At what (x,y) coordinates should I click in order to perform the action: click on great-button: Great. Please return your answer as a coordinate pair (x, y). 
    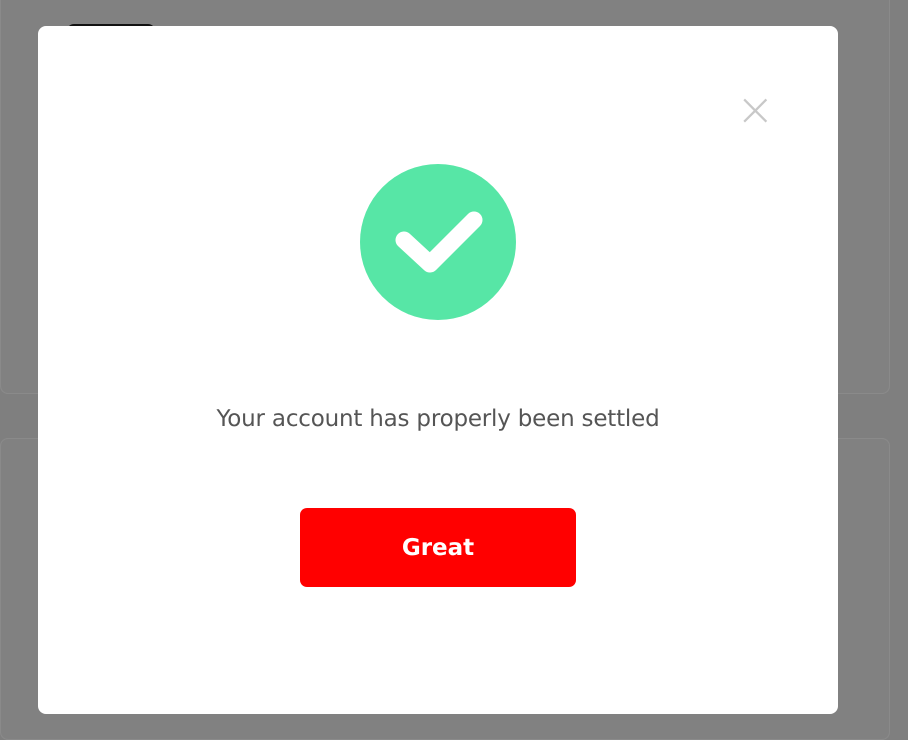
    Looking at the image, I should click on (438, 547).